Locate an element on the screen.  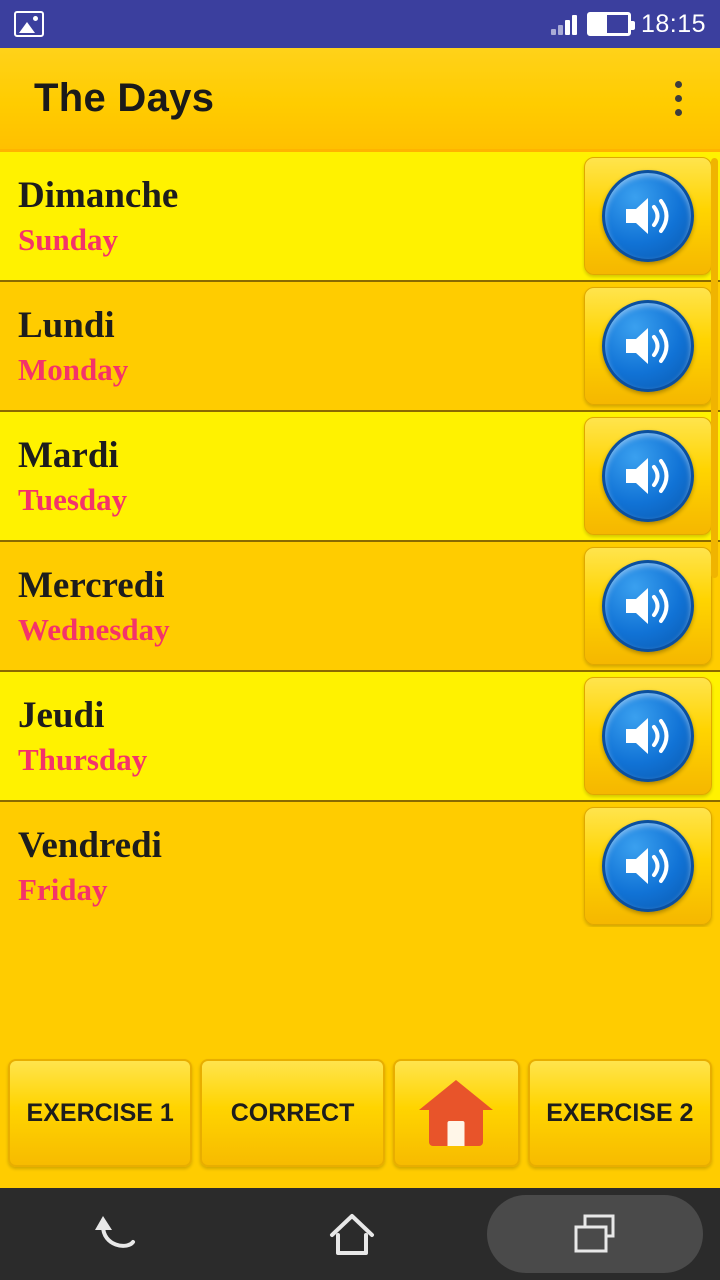
day-row-texts: Lundi Monday is located at coordinates (73, 346).